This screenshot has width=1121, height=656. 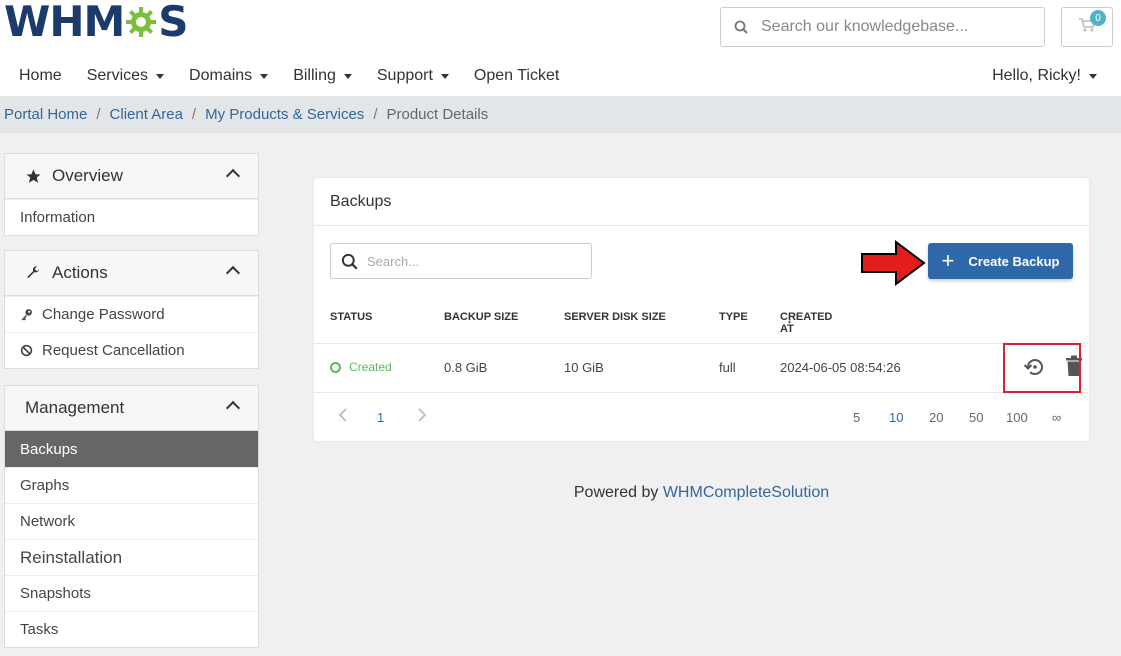 What do you see at coordinates (103, 314) in the screenshot?
I see `sidebar-item-label: Change Password` at bounding box center [103, 314].